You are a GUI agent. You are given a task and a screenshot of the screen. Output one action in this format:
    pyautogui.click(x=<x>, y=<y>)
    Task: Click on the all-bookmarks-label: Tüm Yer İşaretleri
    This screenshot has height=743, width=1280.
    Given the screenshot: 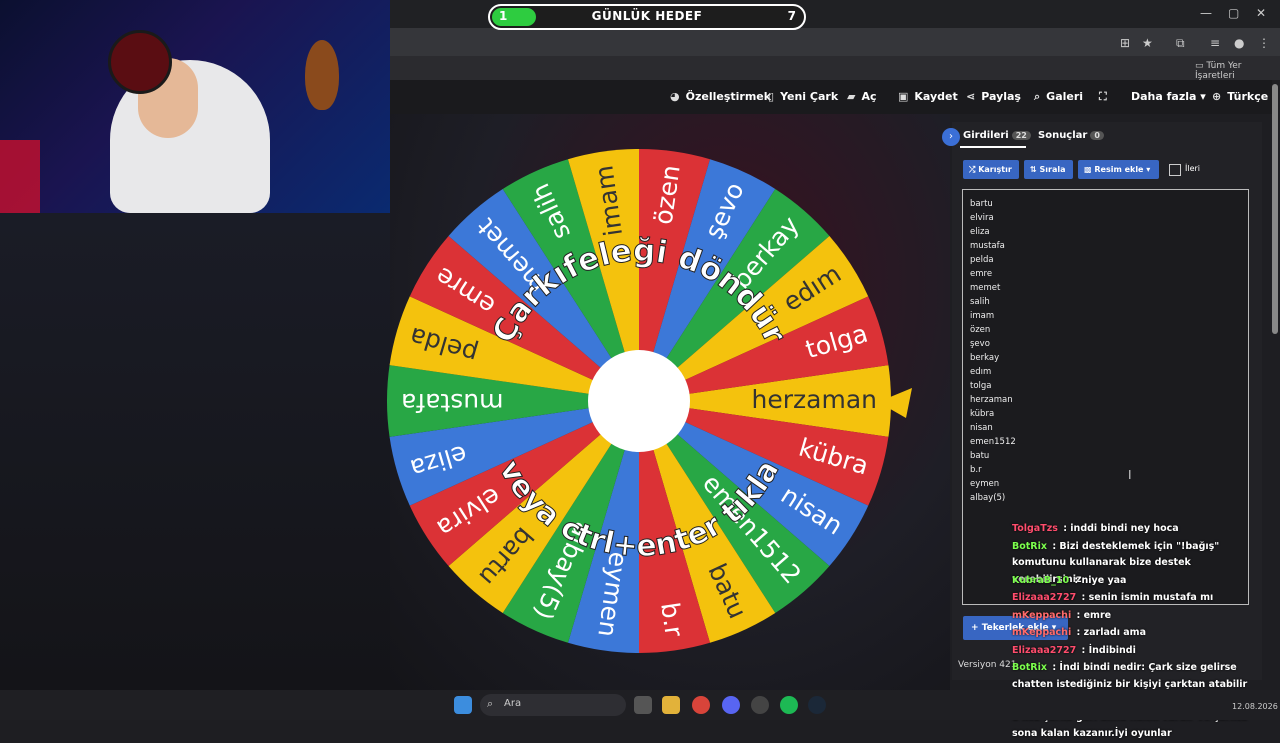 What is the action you would take?
    pyautogui.click(x=1218, y=71)
    